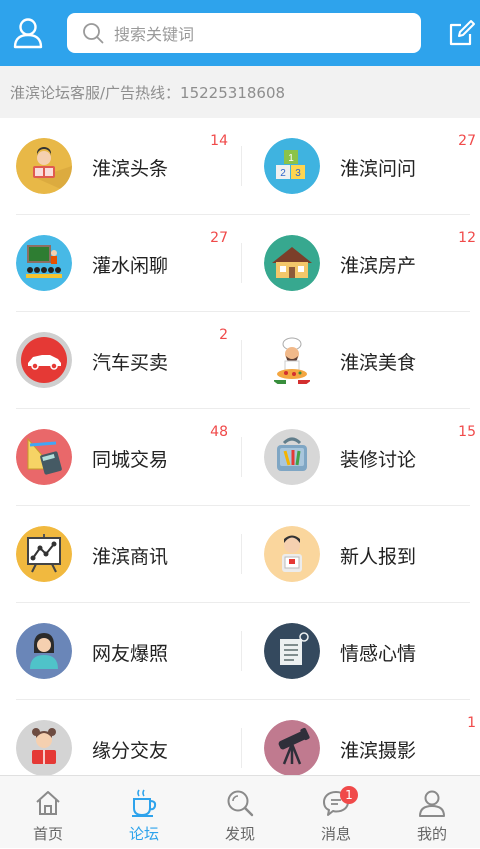 Image resolution: width=480 pixels, height=849 pixels. I want to click on toy-blocks-icon: 123, so click(292, 166).